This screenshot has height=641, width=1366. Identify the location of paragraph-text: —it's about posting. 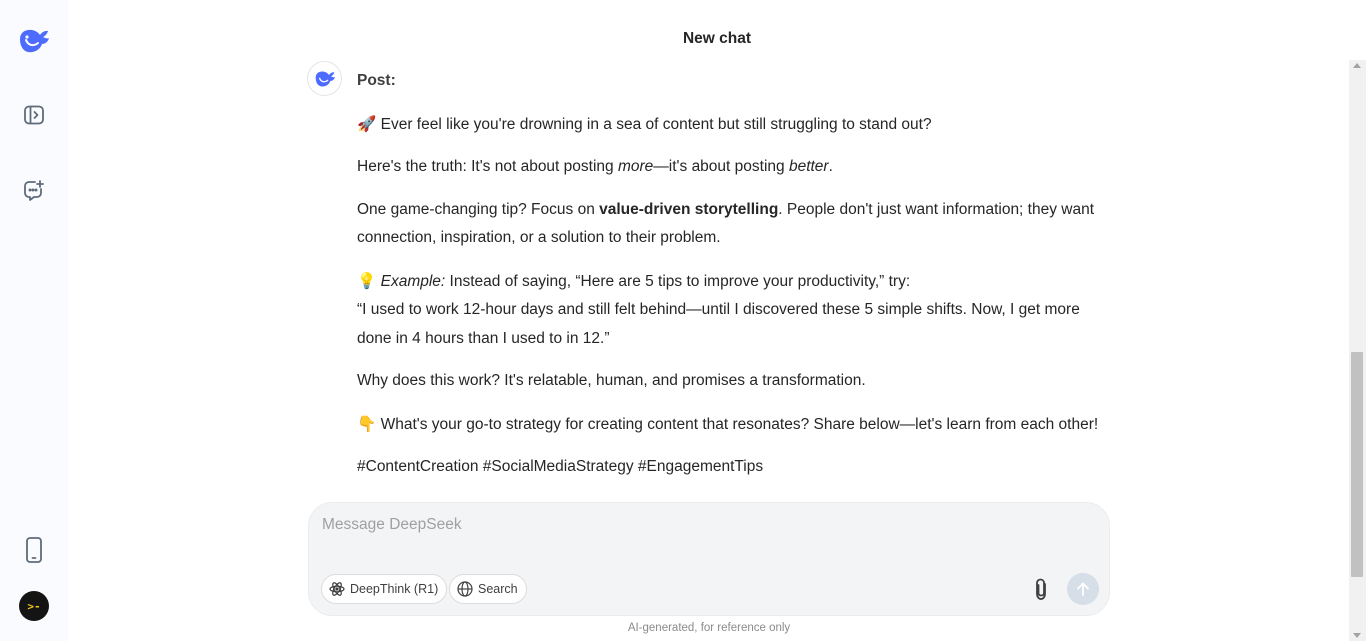
(721, 166).